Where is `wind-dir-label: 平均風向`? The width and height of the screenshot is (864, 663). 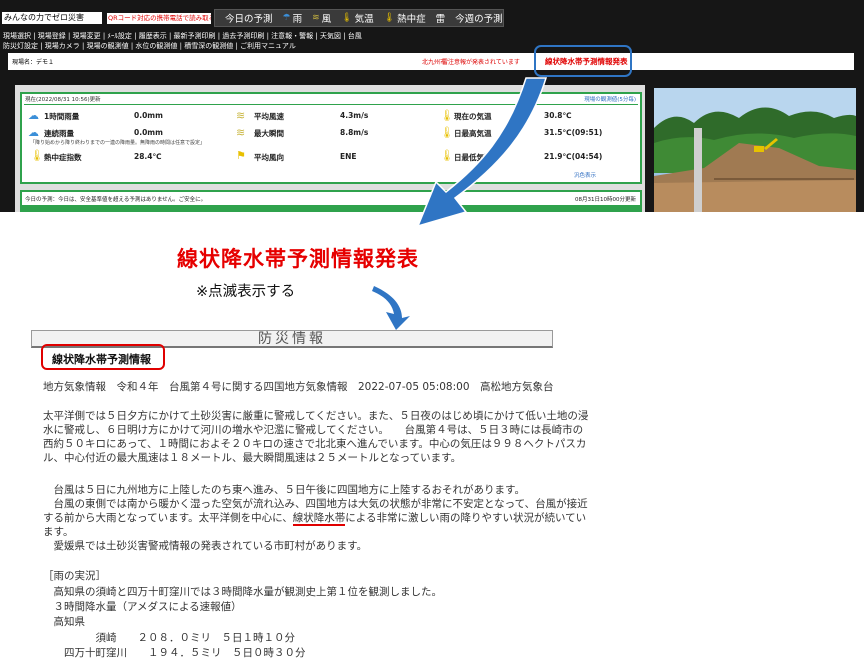
wind-dir-label: 平均風向 is located at coordinates (269, 157).